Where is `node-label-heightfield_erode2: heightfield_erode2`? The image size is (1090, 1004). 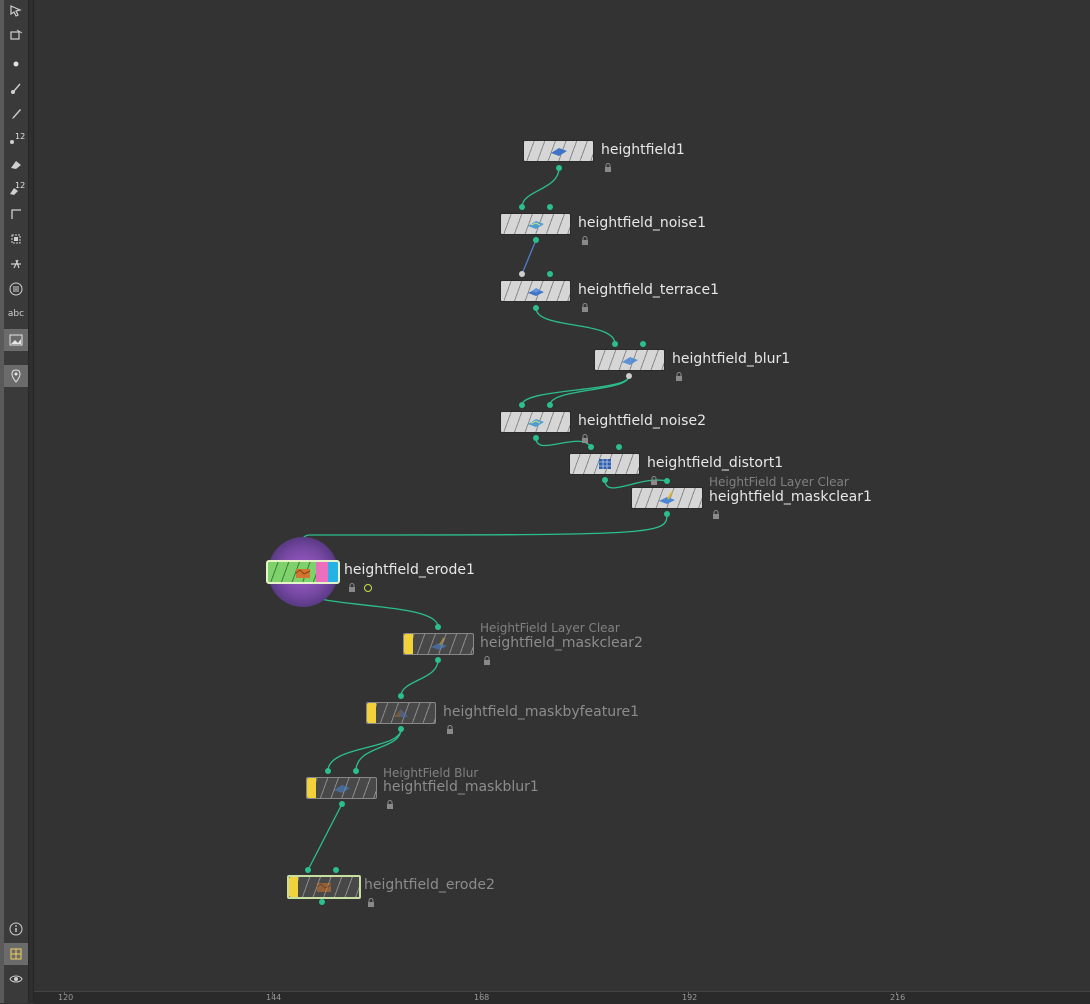 node-label-heightfield_erode2: heightfield_erode2 is located at coordinates (429, 885).